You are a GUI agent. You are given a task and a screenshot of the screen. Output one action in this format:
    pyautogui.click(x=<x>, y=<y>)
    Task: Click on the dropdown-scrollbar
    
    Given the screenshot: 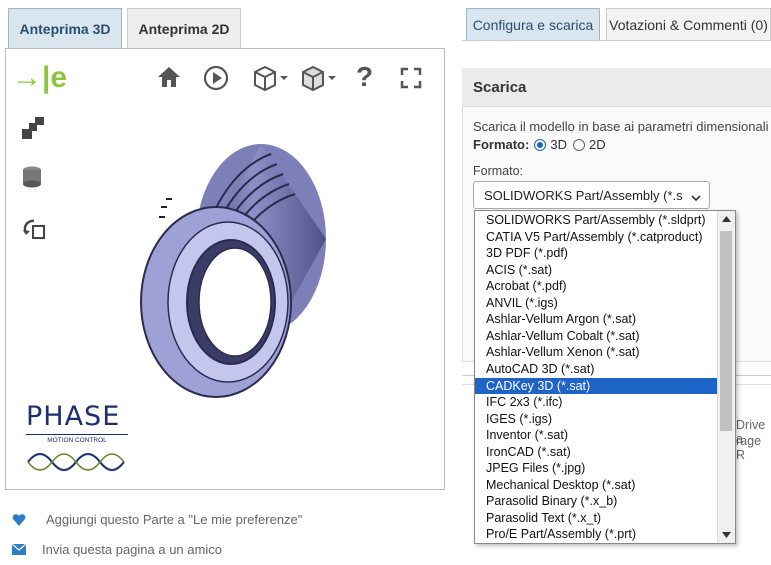 What is the action you would take?
    pyautogui.click(x=726, y=377)
    